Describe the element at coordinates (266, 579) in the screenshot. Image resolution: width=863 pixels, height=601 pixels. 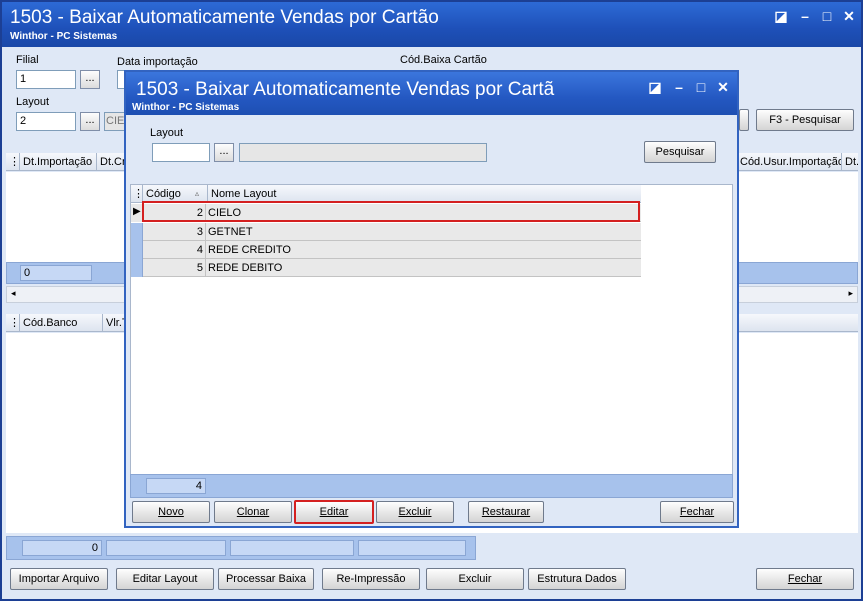
I see `processar-baixa-button: Processar Baixa` at that location.